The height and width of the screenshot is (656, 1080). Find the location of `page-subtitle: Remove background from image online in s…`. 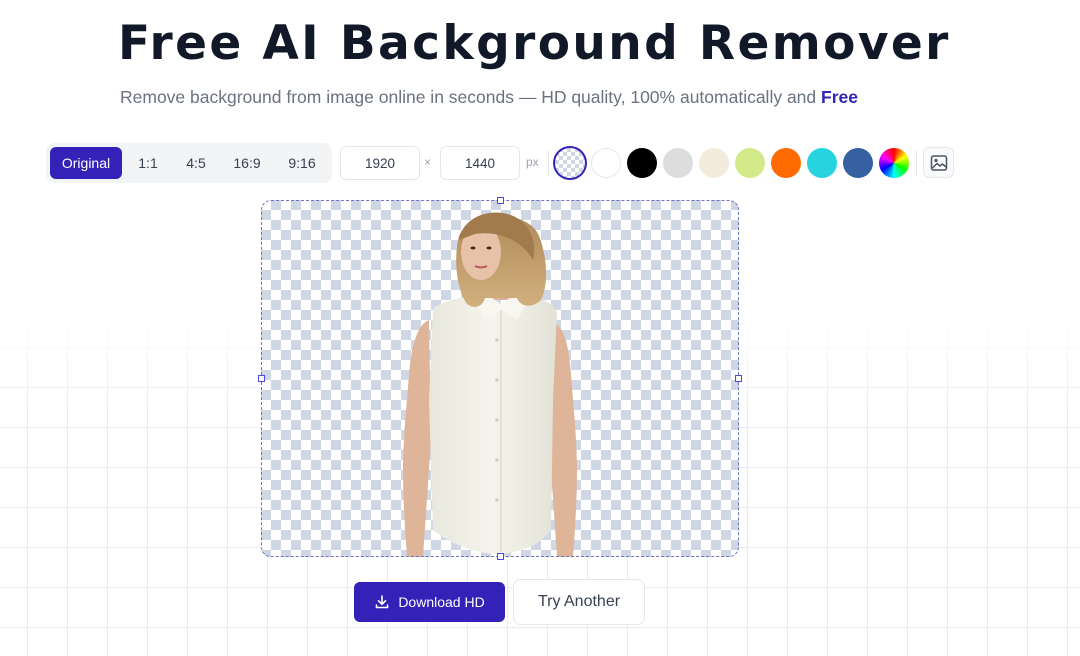

page-subtitle: Remove background from image online in s… is located at coordinates (570, 97).